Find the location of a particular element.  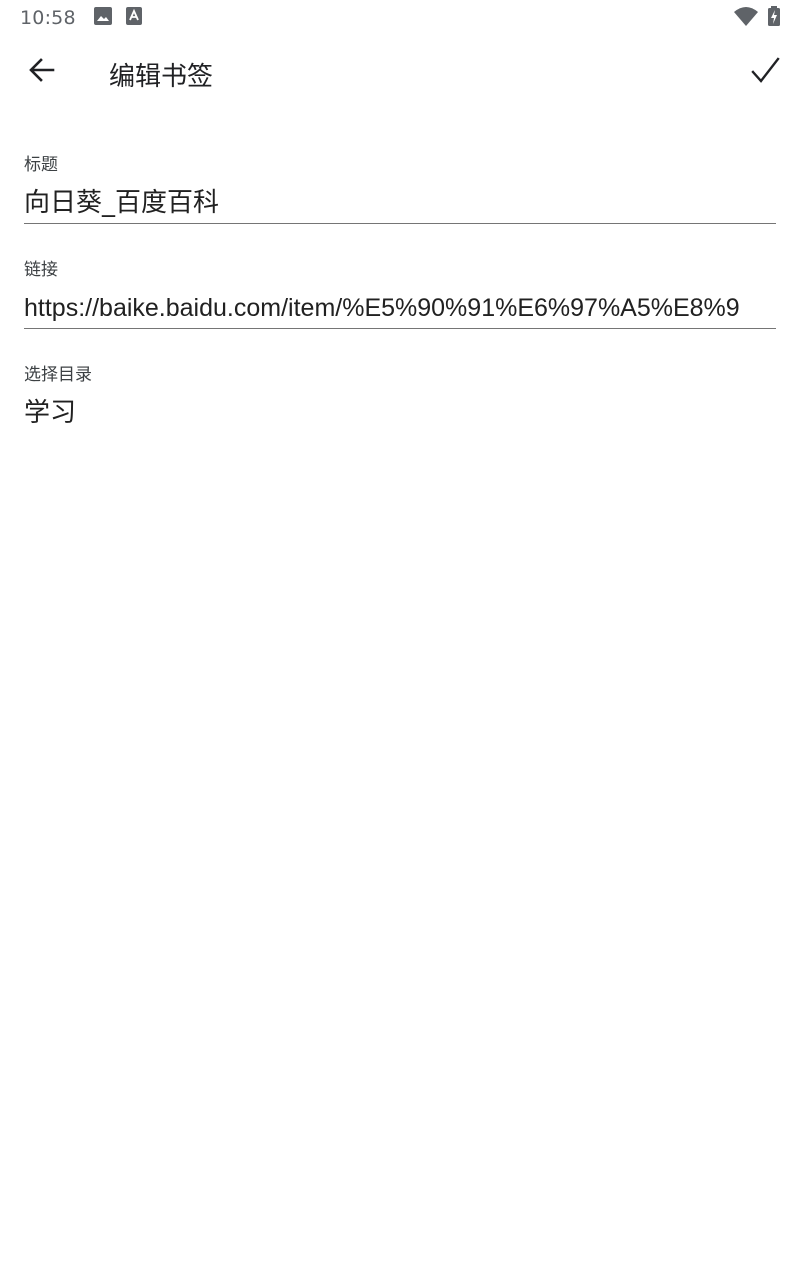

arrow-left-icon is located at coordinates (42, 72).